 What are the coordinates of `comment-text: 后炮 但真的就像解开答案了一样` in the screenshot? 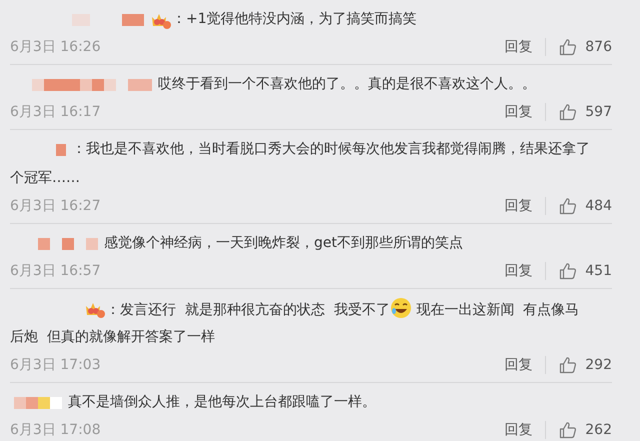 It's located at (112, 337).